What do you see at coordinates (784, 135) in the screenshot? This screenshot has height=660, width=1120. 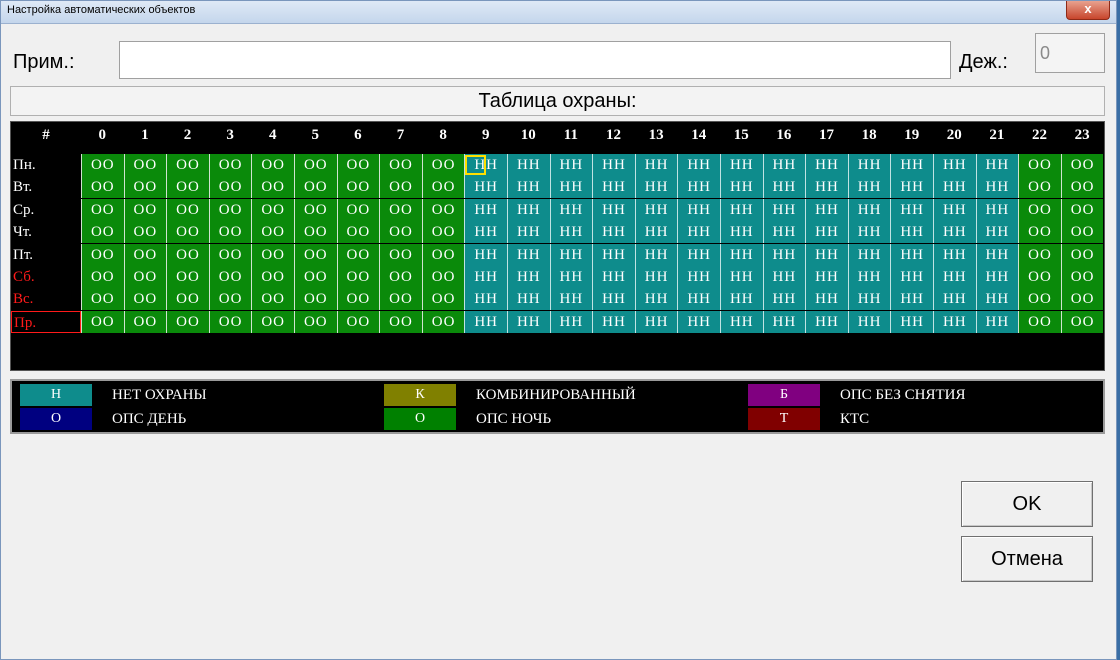 I see `hour-header: 16` at bounding box center [784, 135].